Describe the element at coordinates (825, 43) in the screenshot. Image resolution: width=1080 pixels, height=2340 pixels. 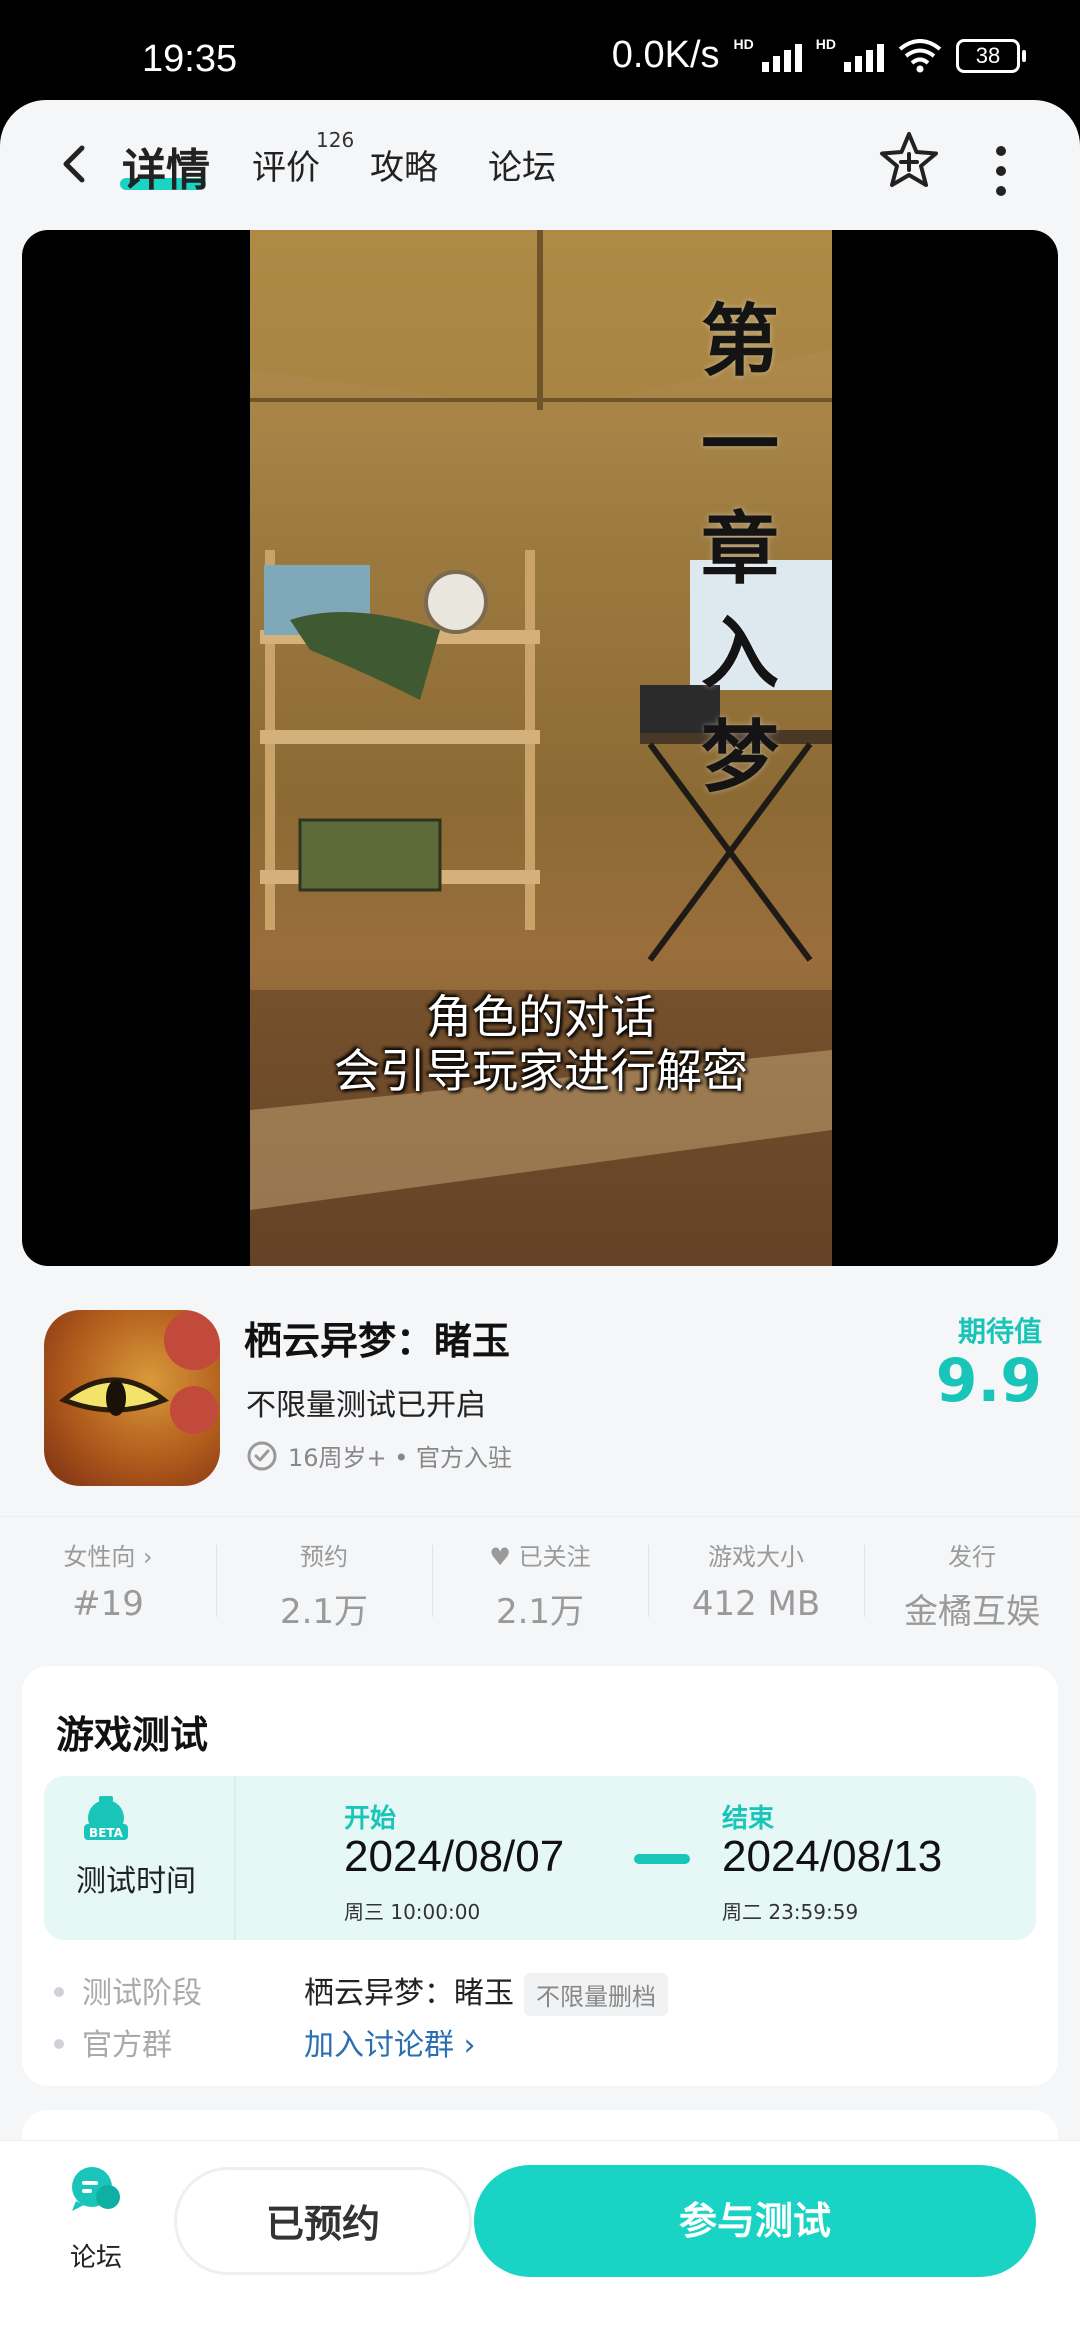
I see `hd-badge-2: HD` at that location.